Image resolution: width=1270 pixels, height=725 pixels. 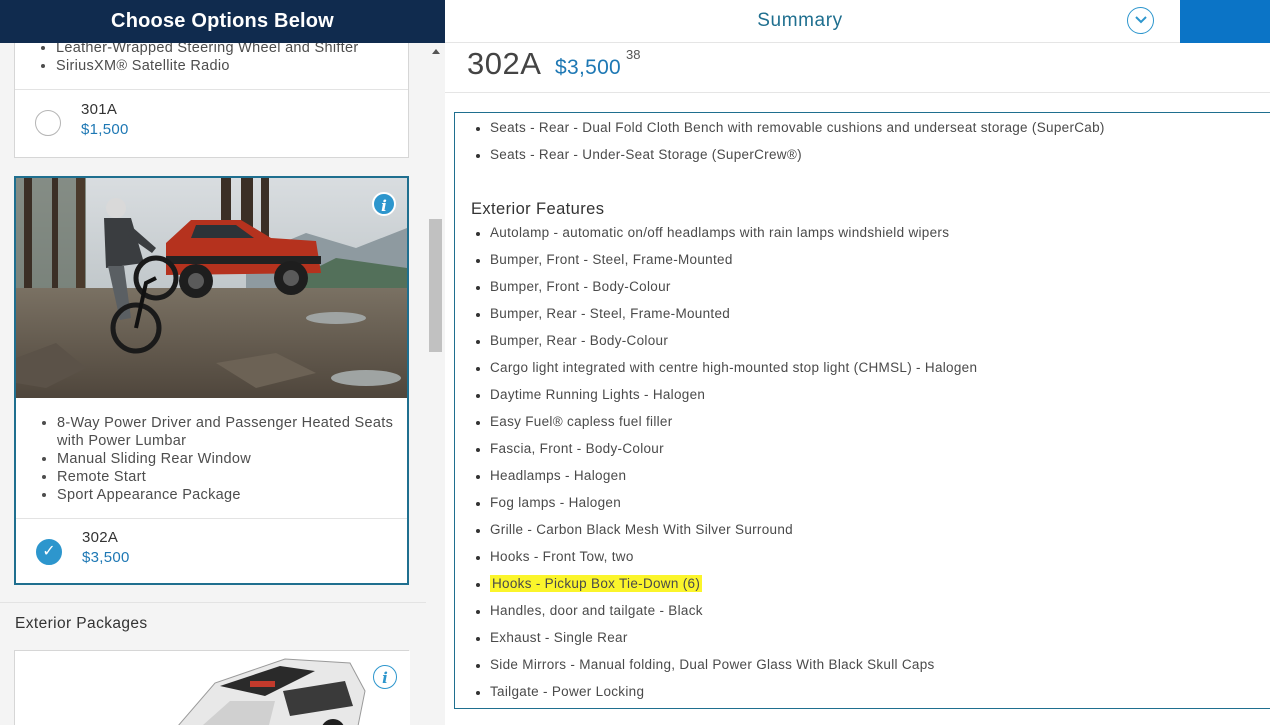 What do you see at coordinates (880, 610) in the screenshot?
I see `feature-item: Handles, door and tailgate - Black` at bounding box center [880, 610].